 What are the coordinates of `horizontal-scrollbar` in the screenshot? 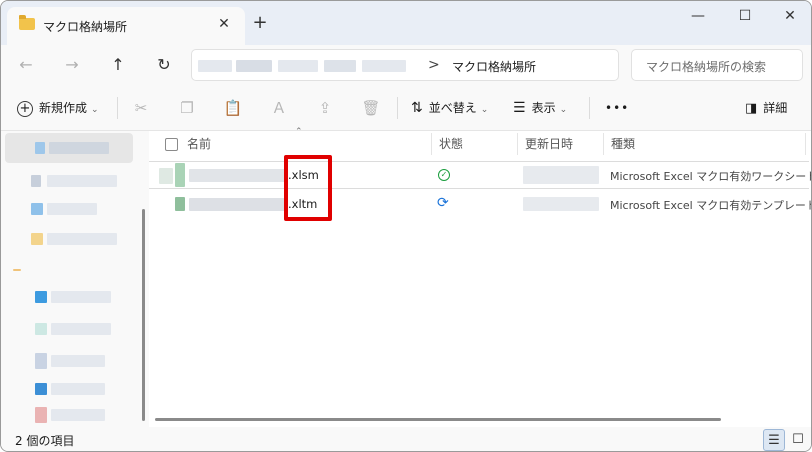 It's located at (438, 419).